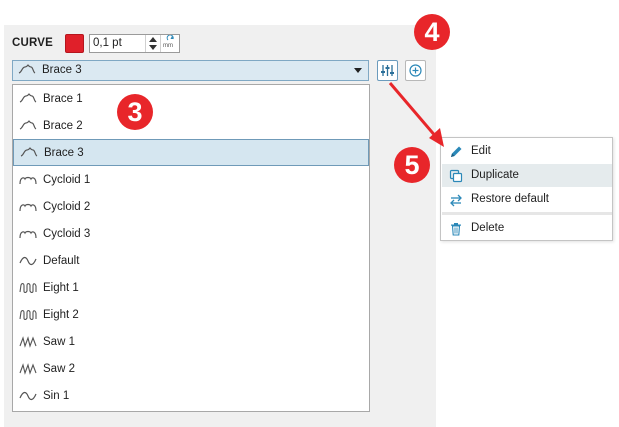  What do you see at coordinates (135, 112) in the screenshot?
I see `step-marker-3: 3` at bounding box center [135, 112].